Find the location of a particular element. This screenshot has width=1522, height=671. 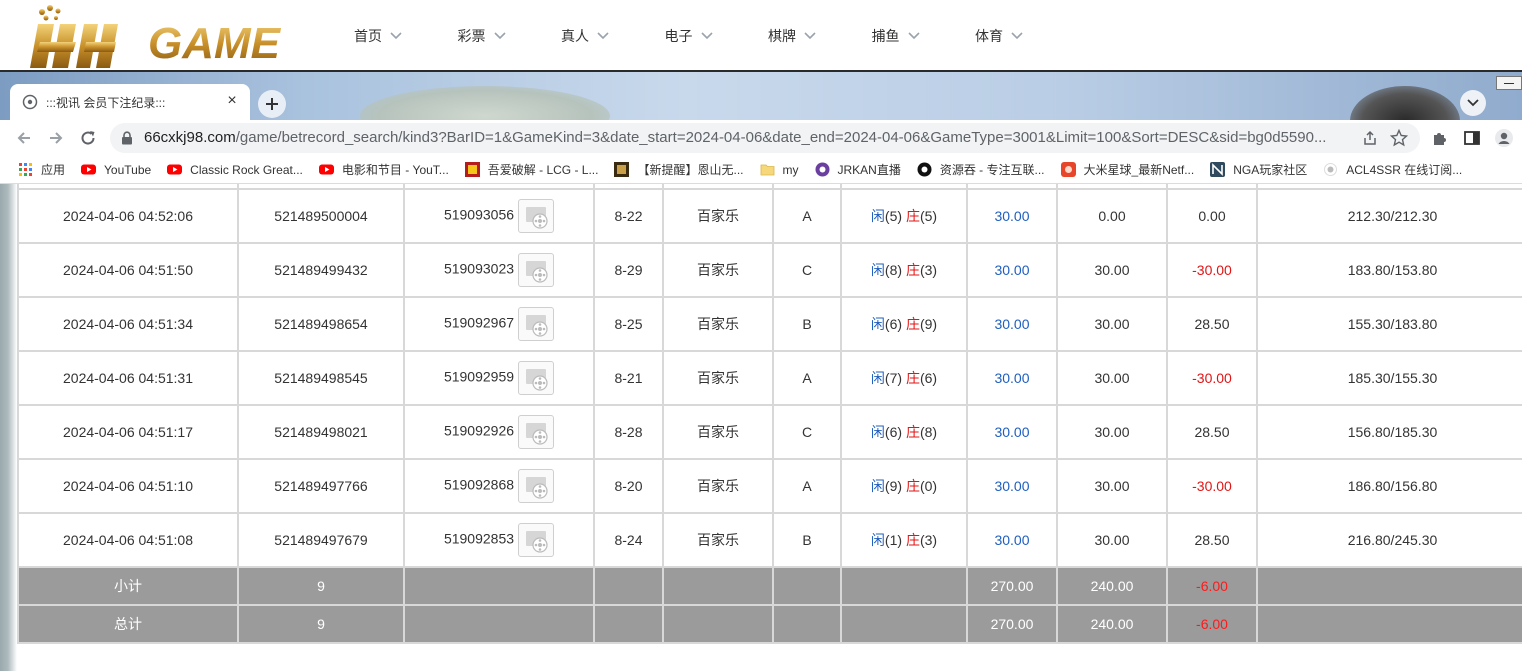

game-name: 百家乐 is located at coordinates (718, 486).